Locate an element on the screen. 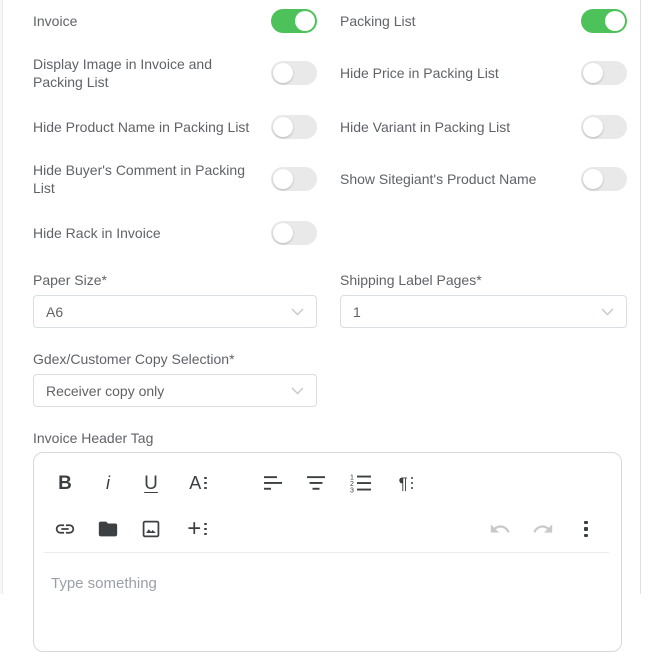 Image resolution: width=654 pixels, height=652 pixels. paper-size-value: A6 is located at coordinates (55, 311).